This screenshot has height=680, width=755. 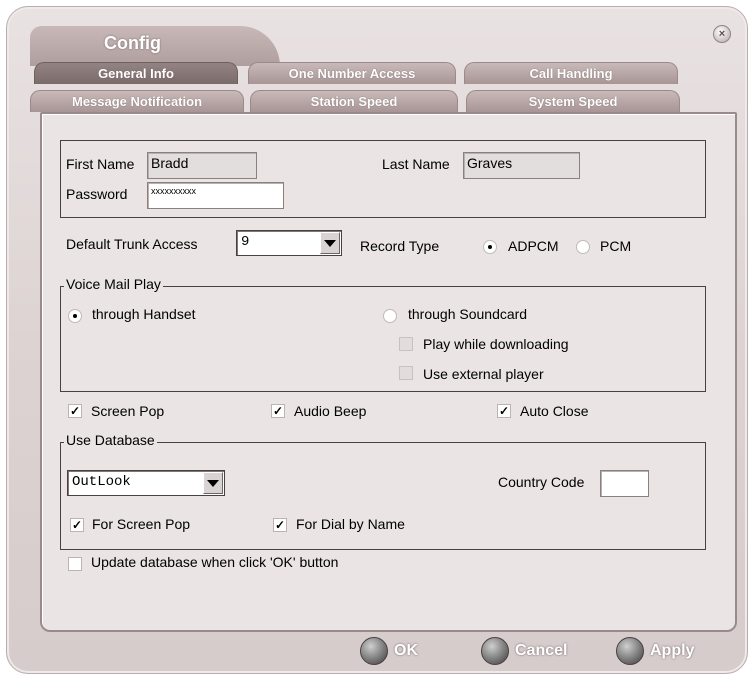 What do you see at coordinates (280, 525) in the screenshot?
I see `dial-by-name-checkbox: ✓` at bounding box center [280, 525].